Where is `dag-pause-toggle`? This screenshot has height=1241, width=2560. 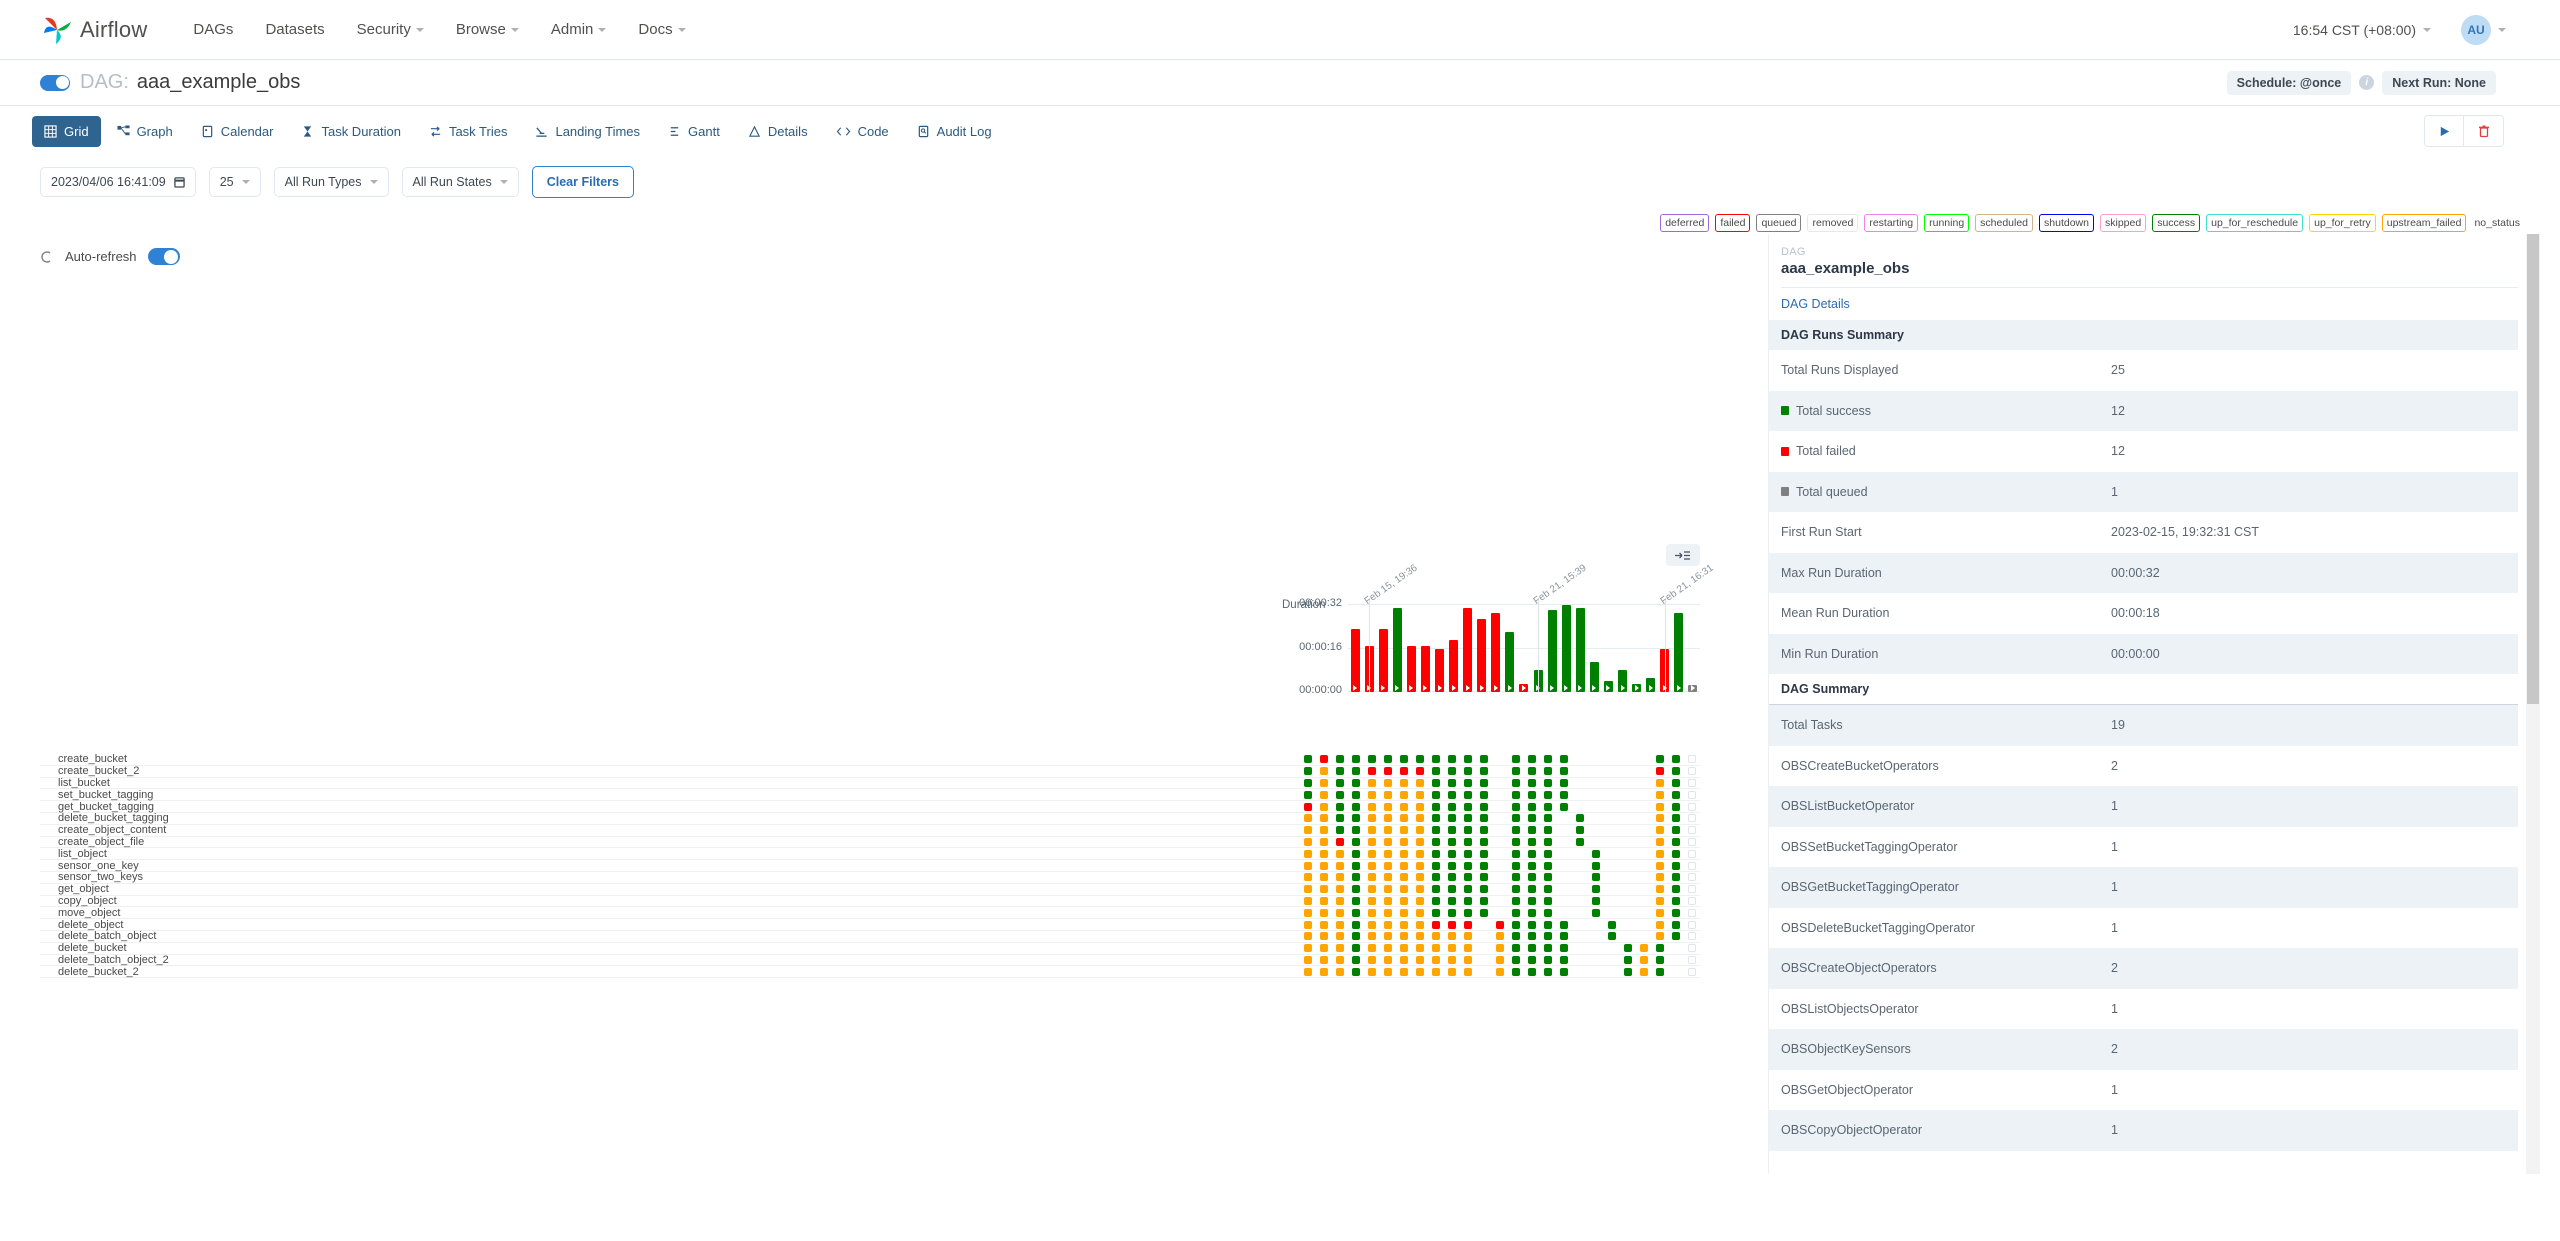
dag-pause-toggle is located at coordinates (55, 82).